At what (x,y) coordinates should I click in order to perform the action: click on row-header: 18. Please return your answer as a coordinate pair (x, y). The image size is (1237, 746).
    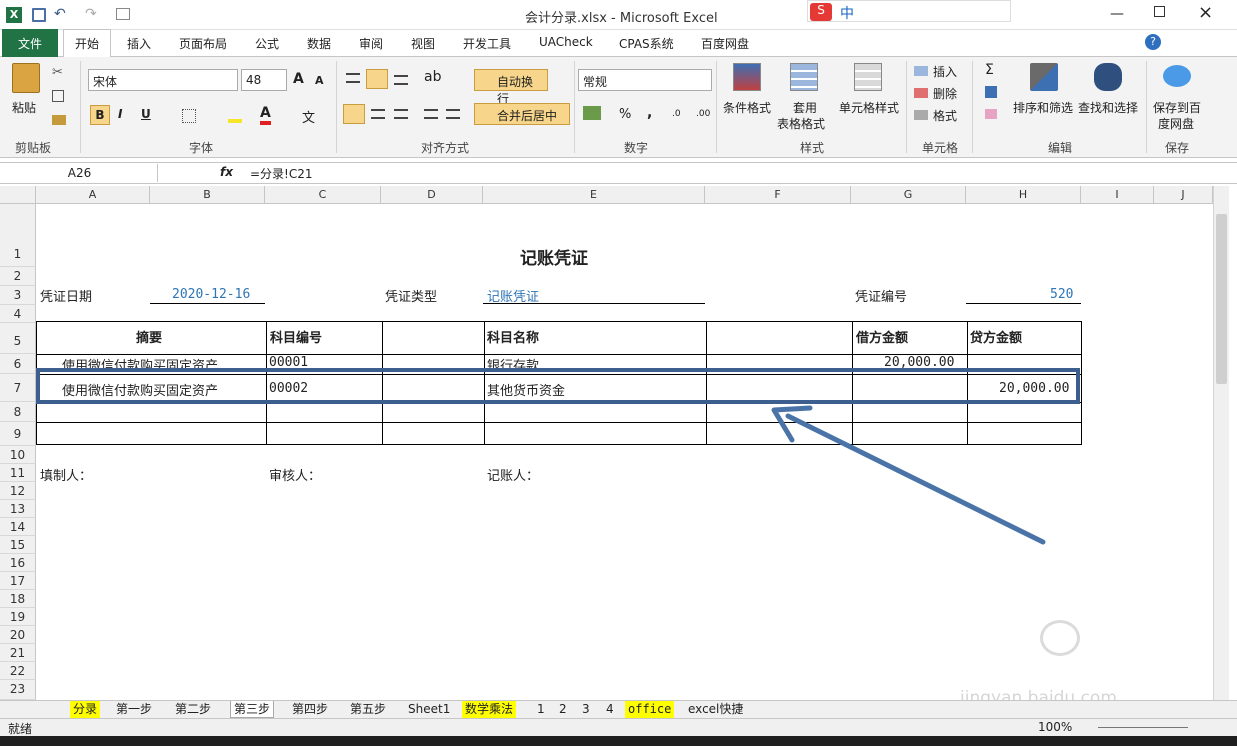
    Looking at the image, I should click on (18, 599).